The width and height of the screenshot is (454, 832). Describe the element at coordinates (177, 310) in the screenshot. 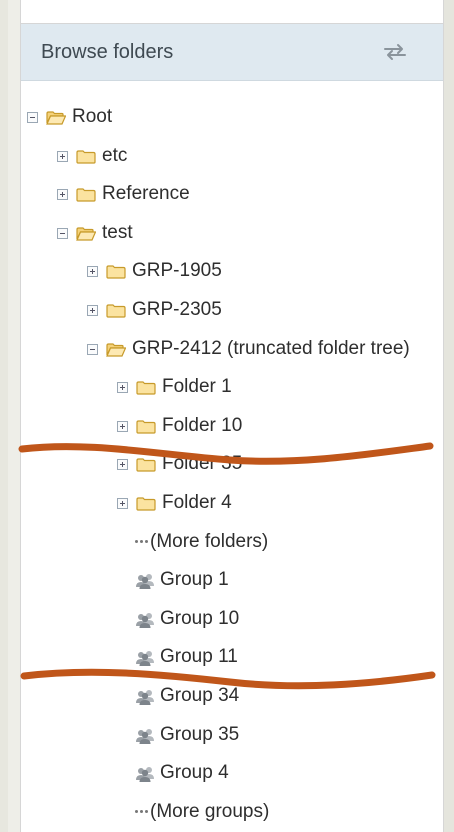

I see `tree-node-label: GRP-2305` at that location.